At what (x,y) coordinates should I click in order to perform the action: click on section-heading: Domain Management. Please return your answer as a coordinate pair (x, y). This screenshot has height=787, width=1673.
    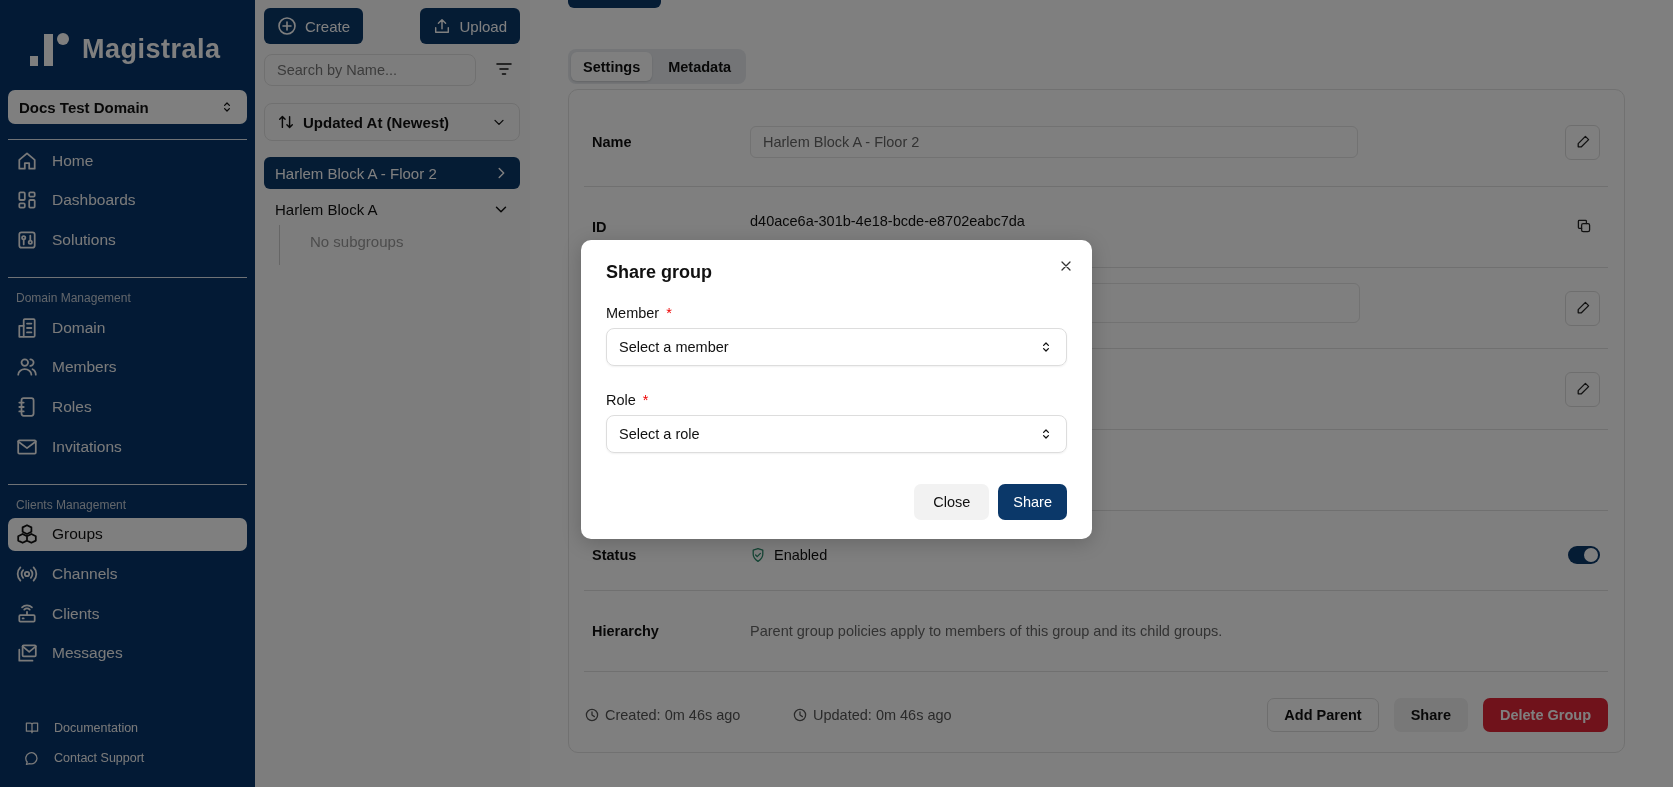
    Looking at the image, I should click on (73, 299).